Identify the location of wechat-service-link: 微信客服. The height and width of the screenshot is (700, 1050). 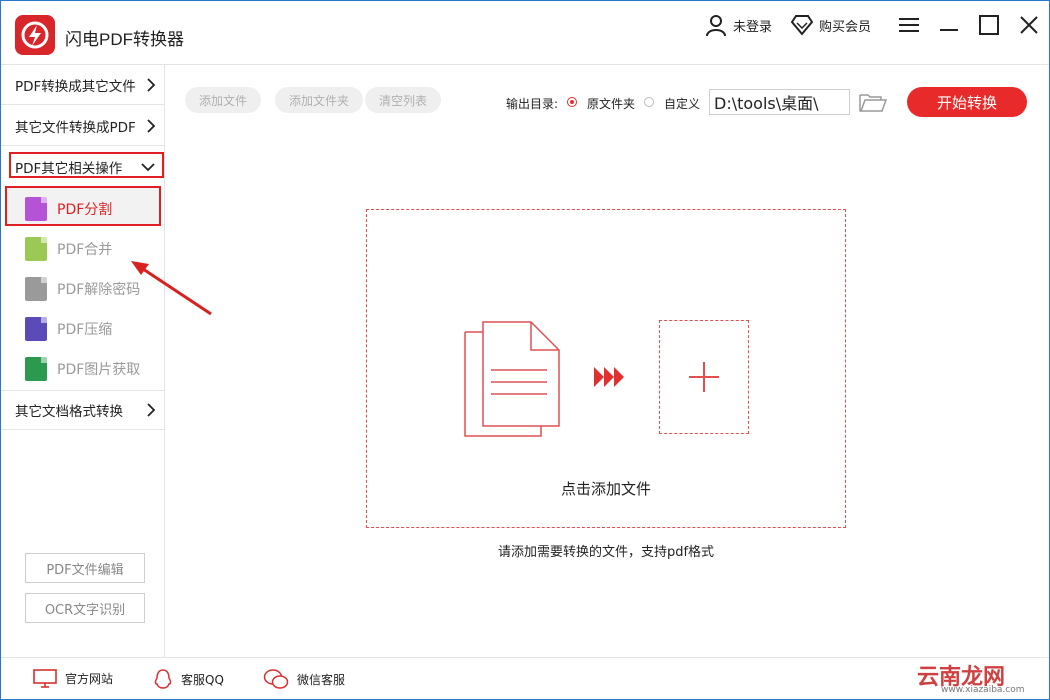
(304, 679).